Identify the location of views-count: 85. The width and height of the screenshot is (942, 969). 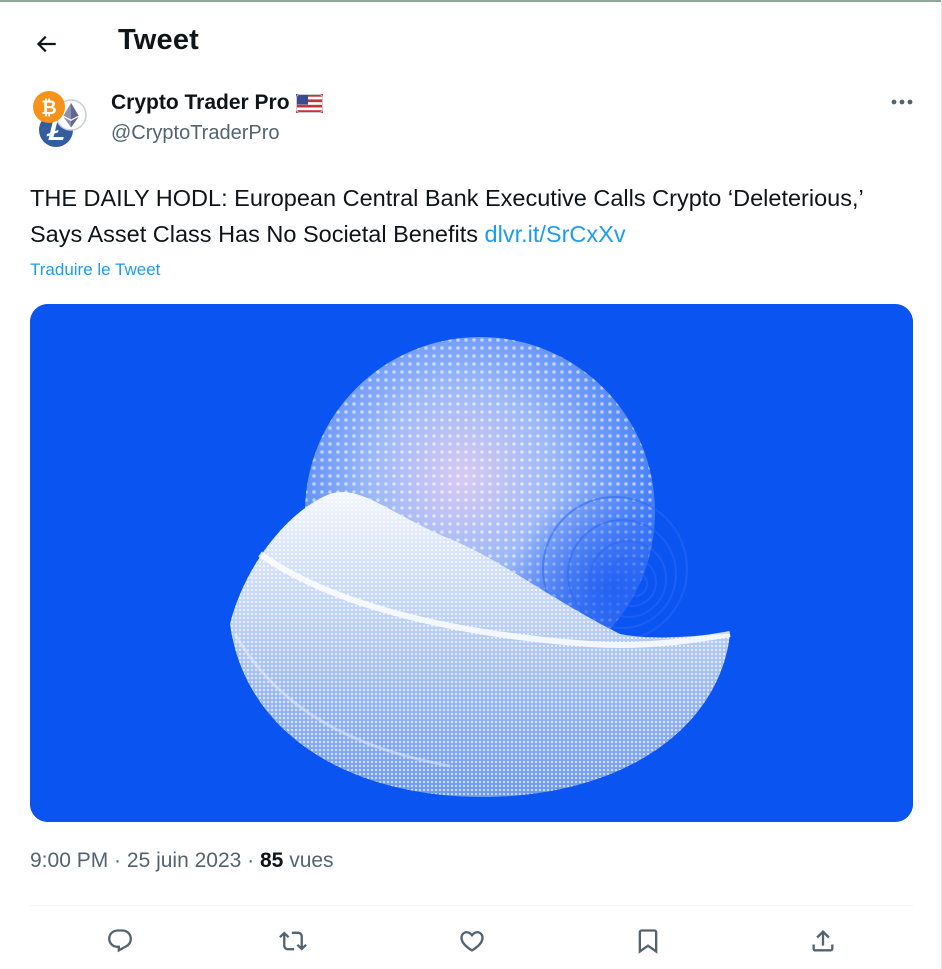
(272, 860).